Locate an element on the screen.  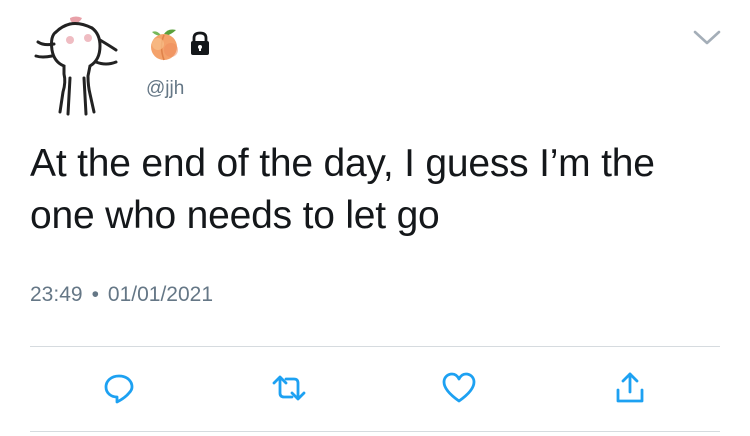
stick-figure-avatar-icon is located at coordinates (76, 66).